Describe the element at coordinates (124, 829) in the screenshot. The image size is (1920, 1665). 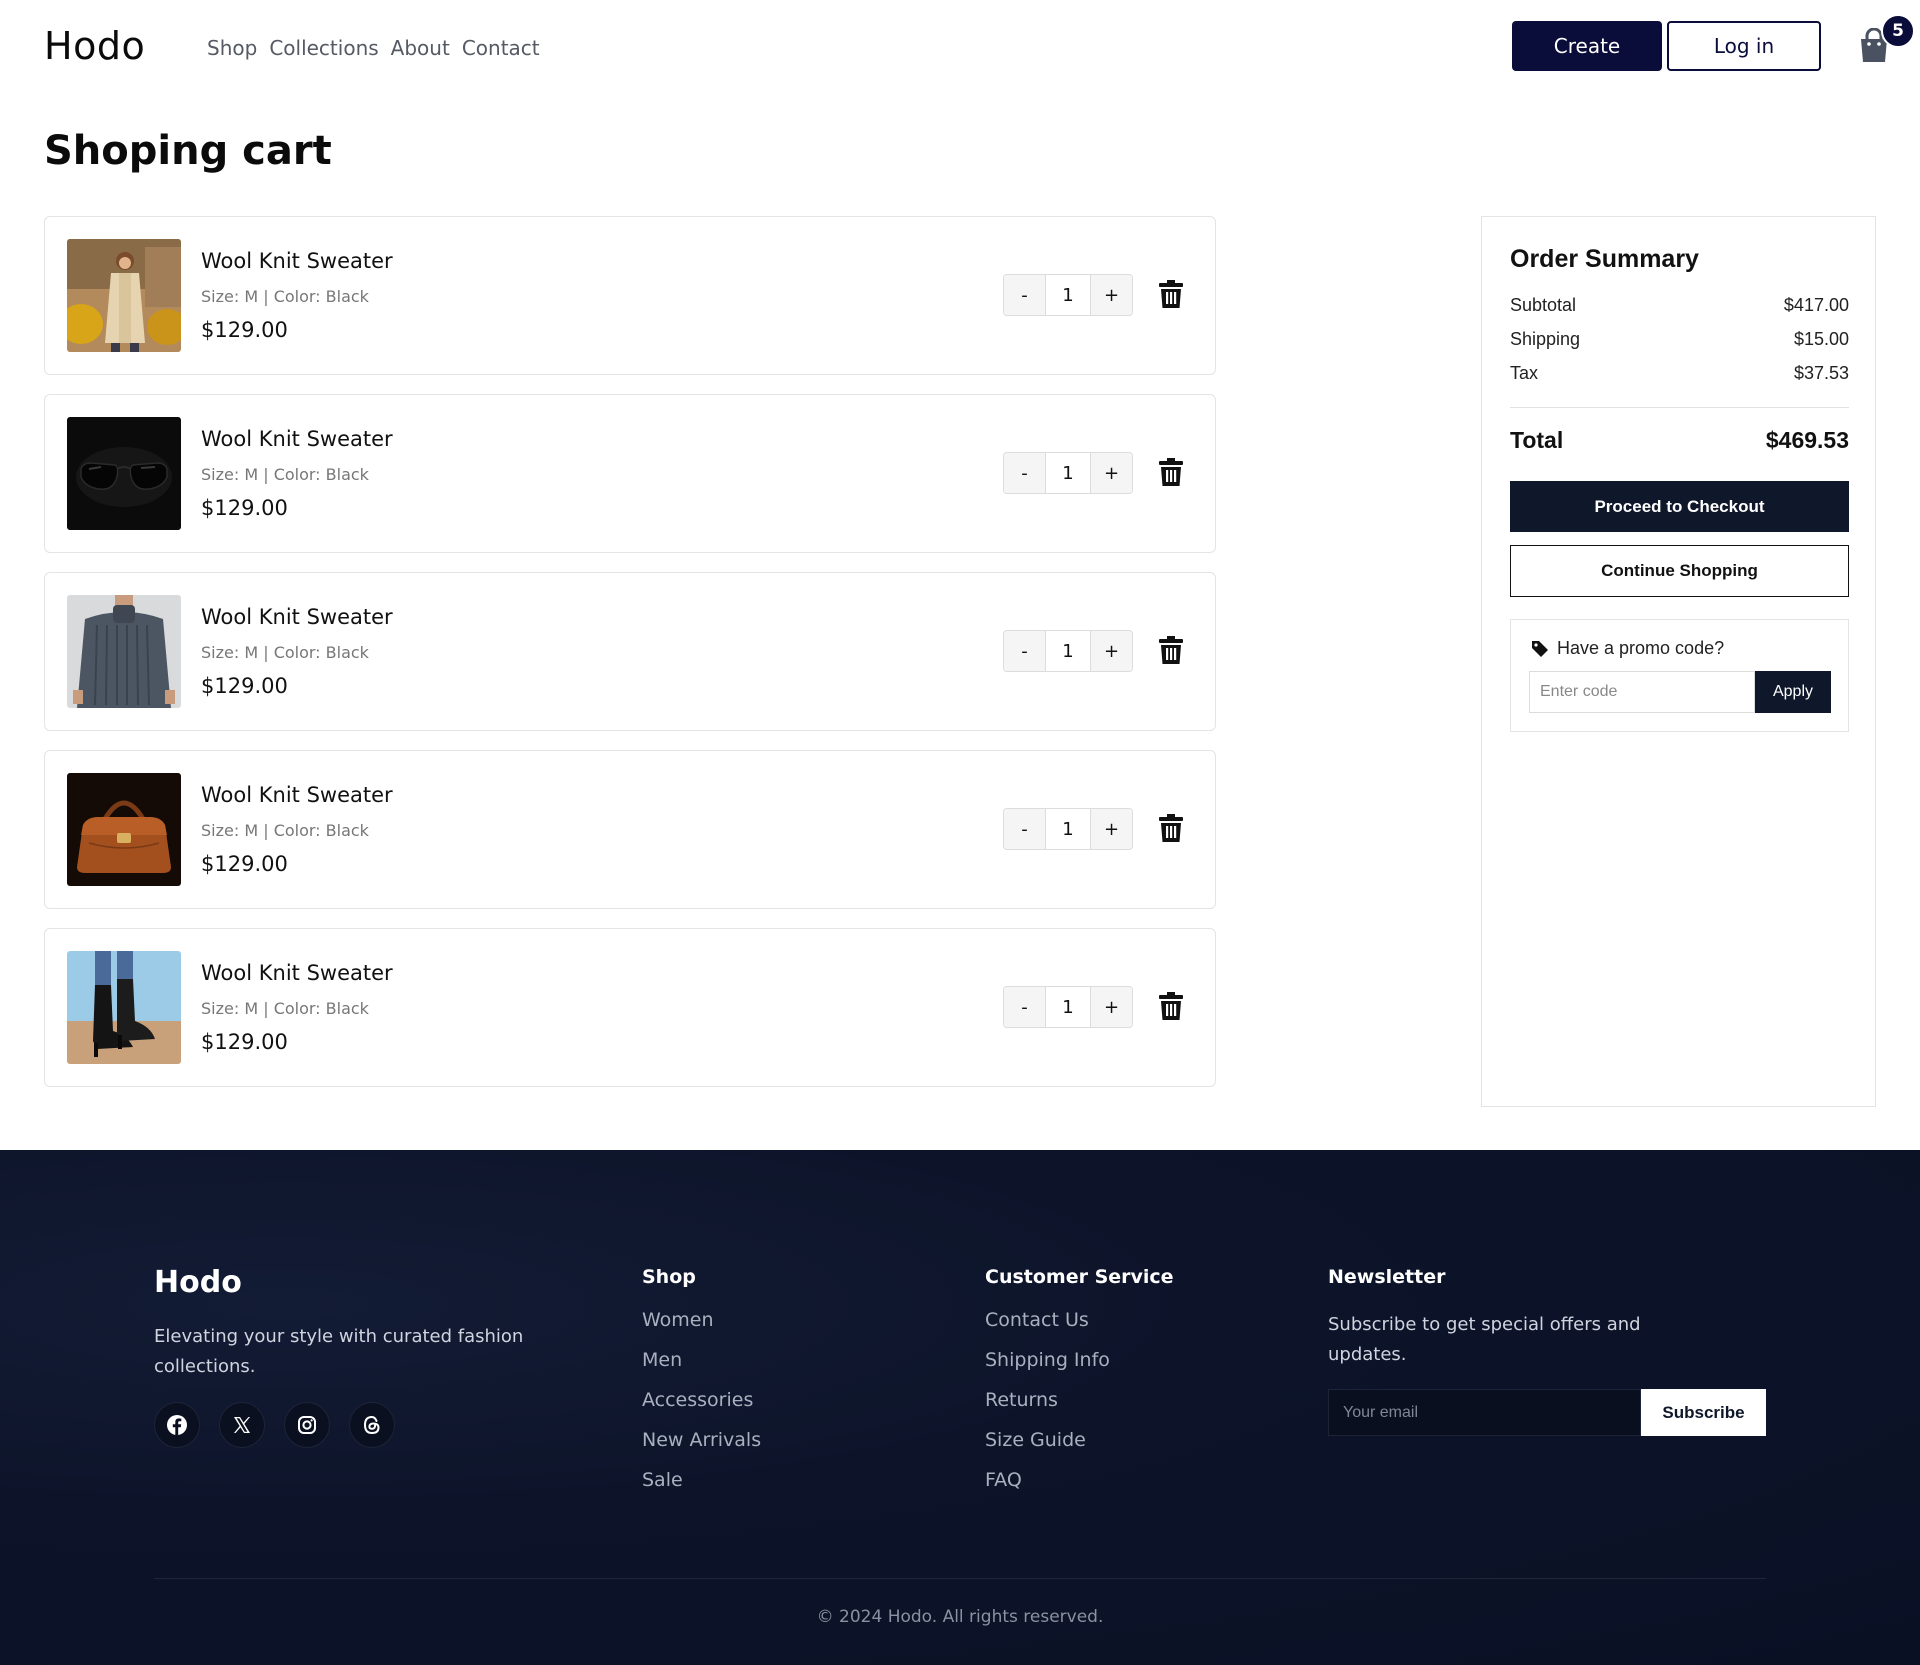
I see `product-image-leather-bag` at that location.